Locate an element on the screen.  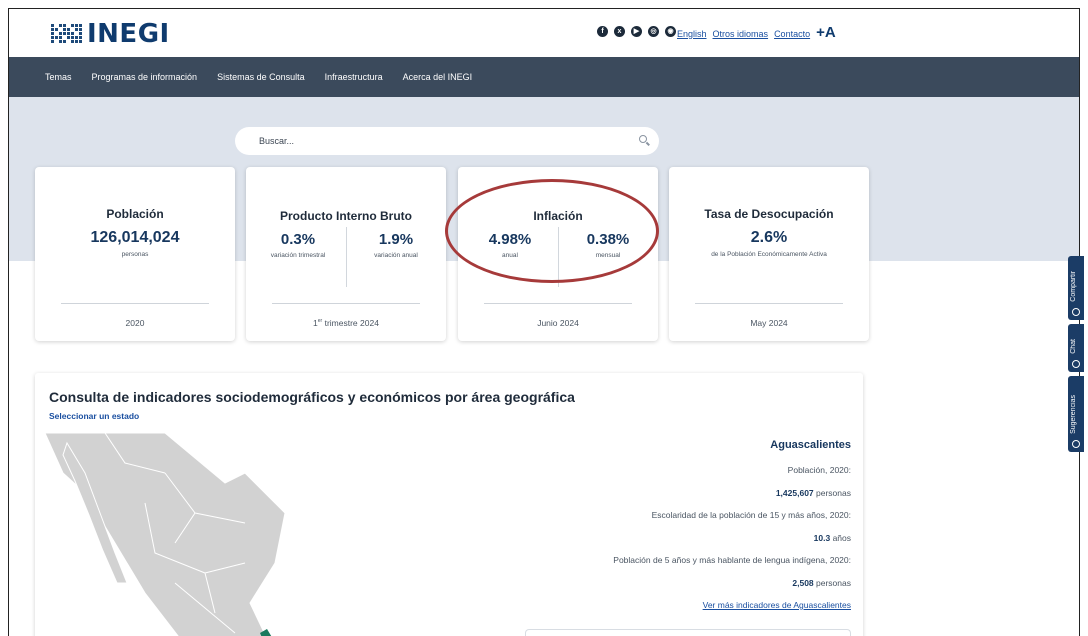
select-state-link: Seleccionar un estado is located at coordinates (94, 416).